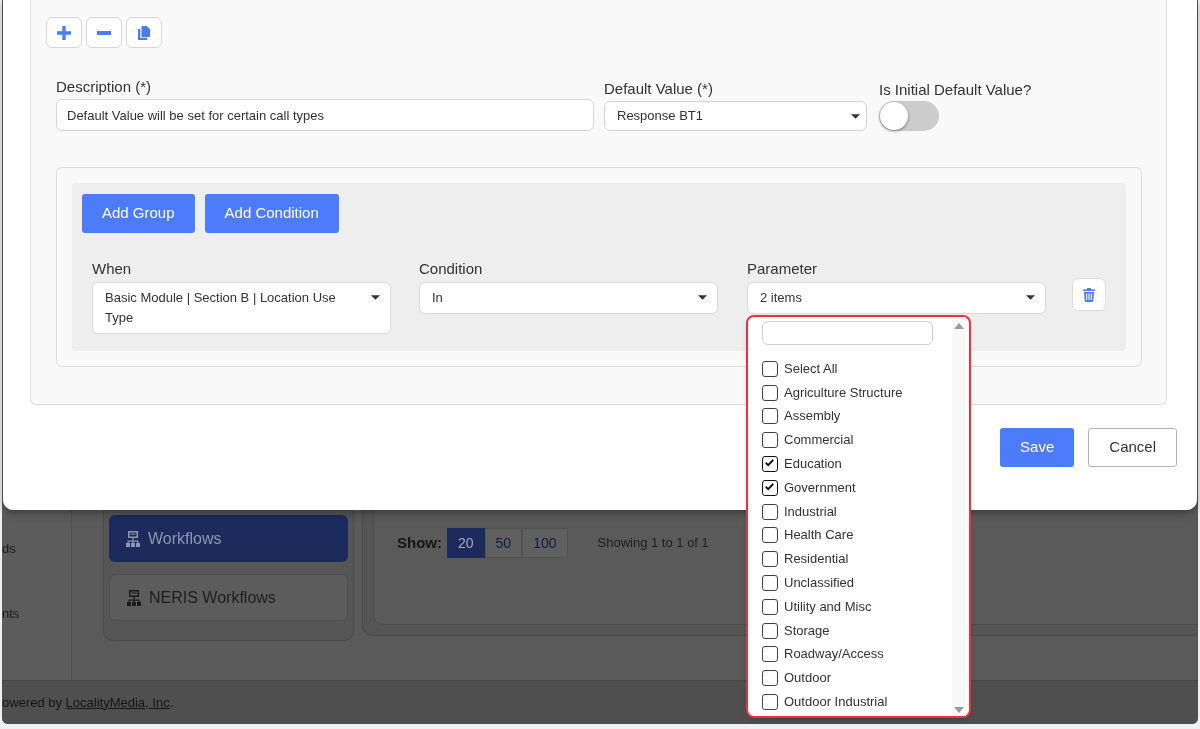  I want to click on option-label: Education, so click(813, 464).